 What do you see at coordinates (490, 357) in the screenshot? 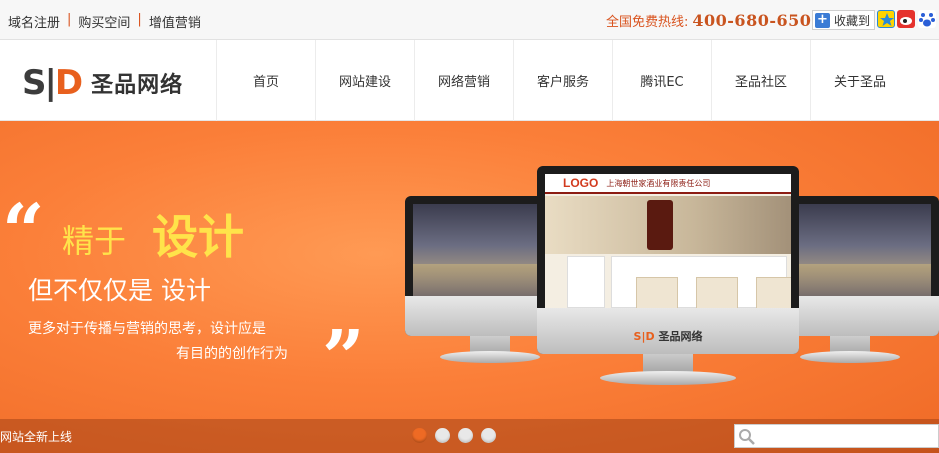
I see `left-monitor-base` at bounding box center [490, 357].